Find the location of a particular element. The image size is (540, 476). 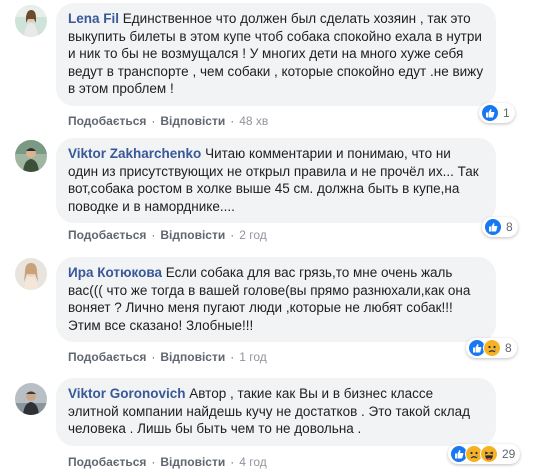

reaction-summary: 1 is located at coordinates (497, 113).